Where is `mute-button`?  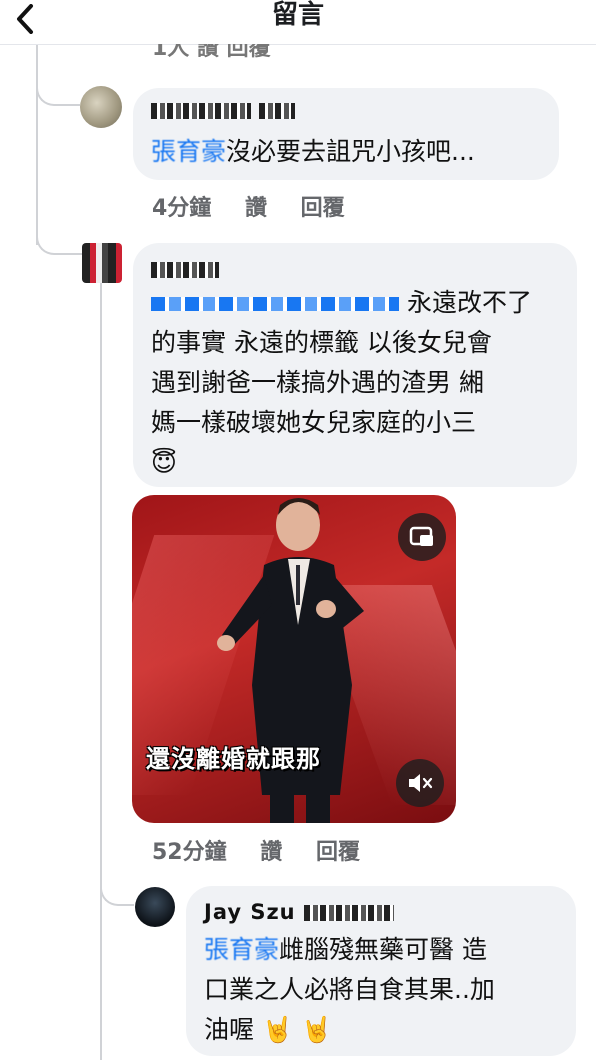 mute-button is located at coordinates (420, 783).